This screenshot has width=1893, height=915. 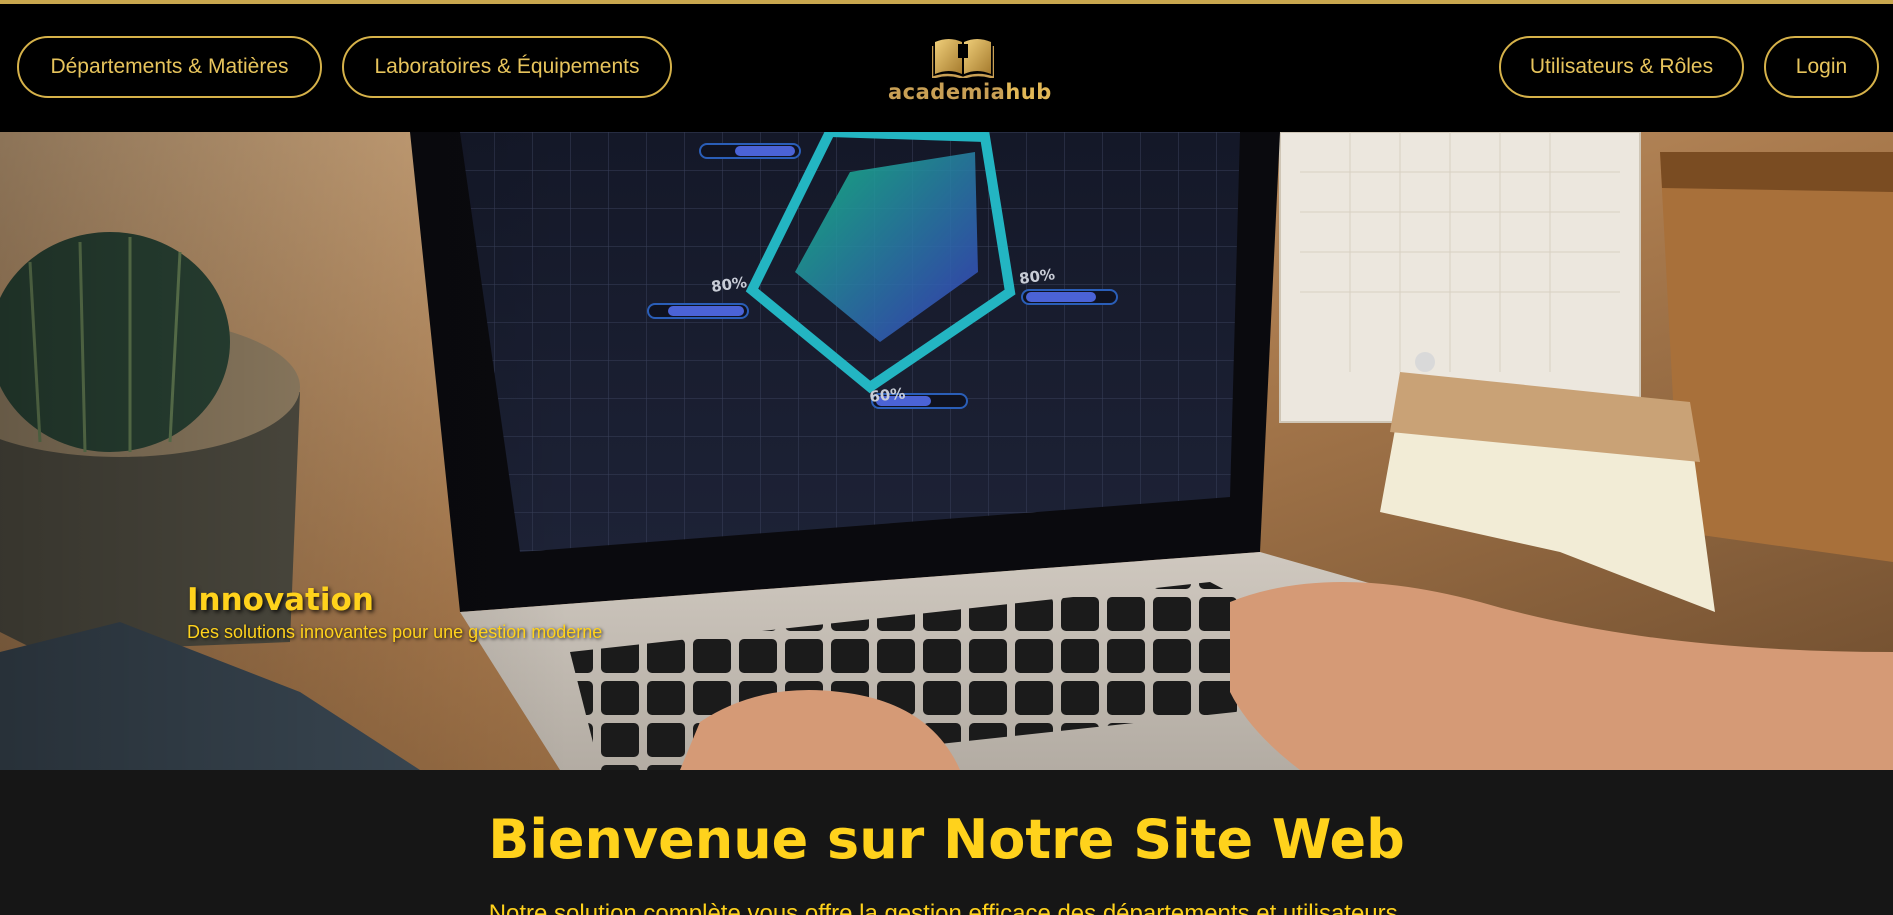 I want to click on logo-wordmark: academiahub, so click(x=969, y=92).